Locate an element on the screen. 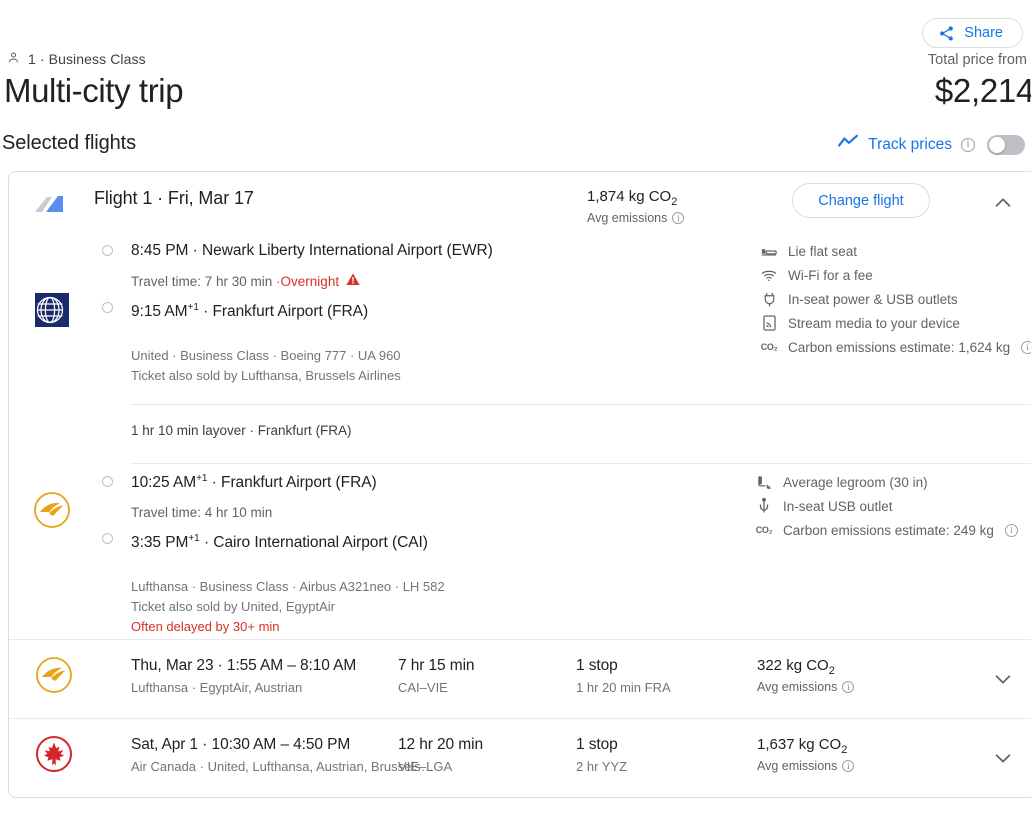 This screenshot has width=1031, height=818. track-prices-control: Track prices i is located at coordinates (931, 144).